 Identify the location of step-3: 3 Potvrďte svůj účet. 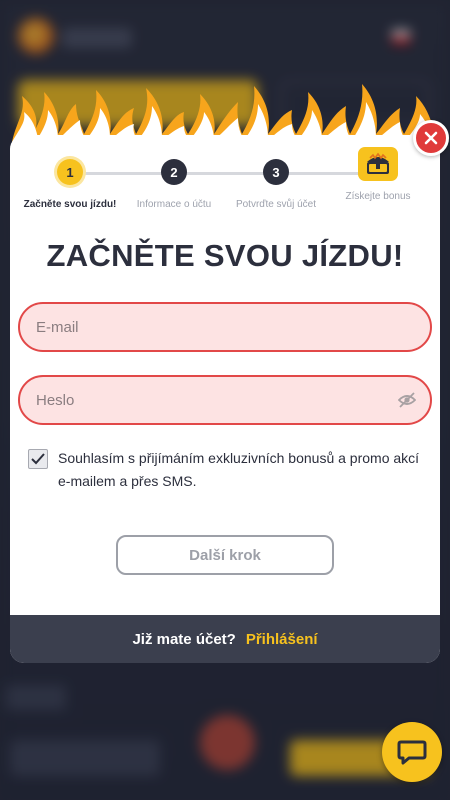
(276, 182).